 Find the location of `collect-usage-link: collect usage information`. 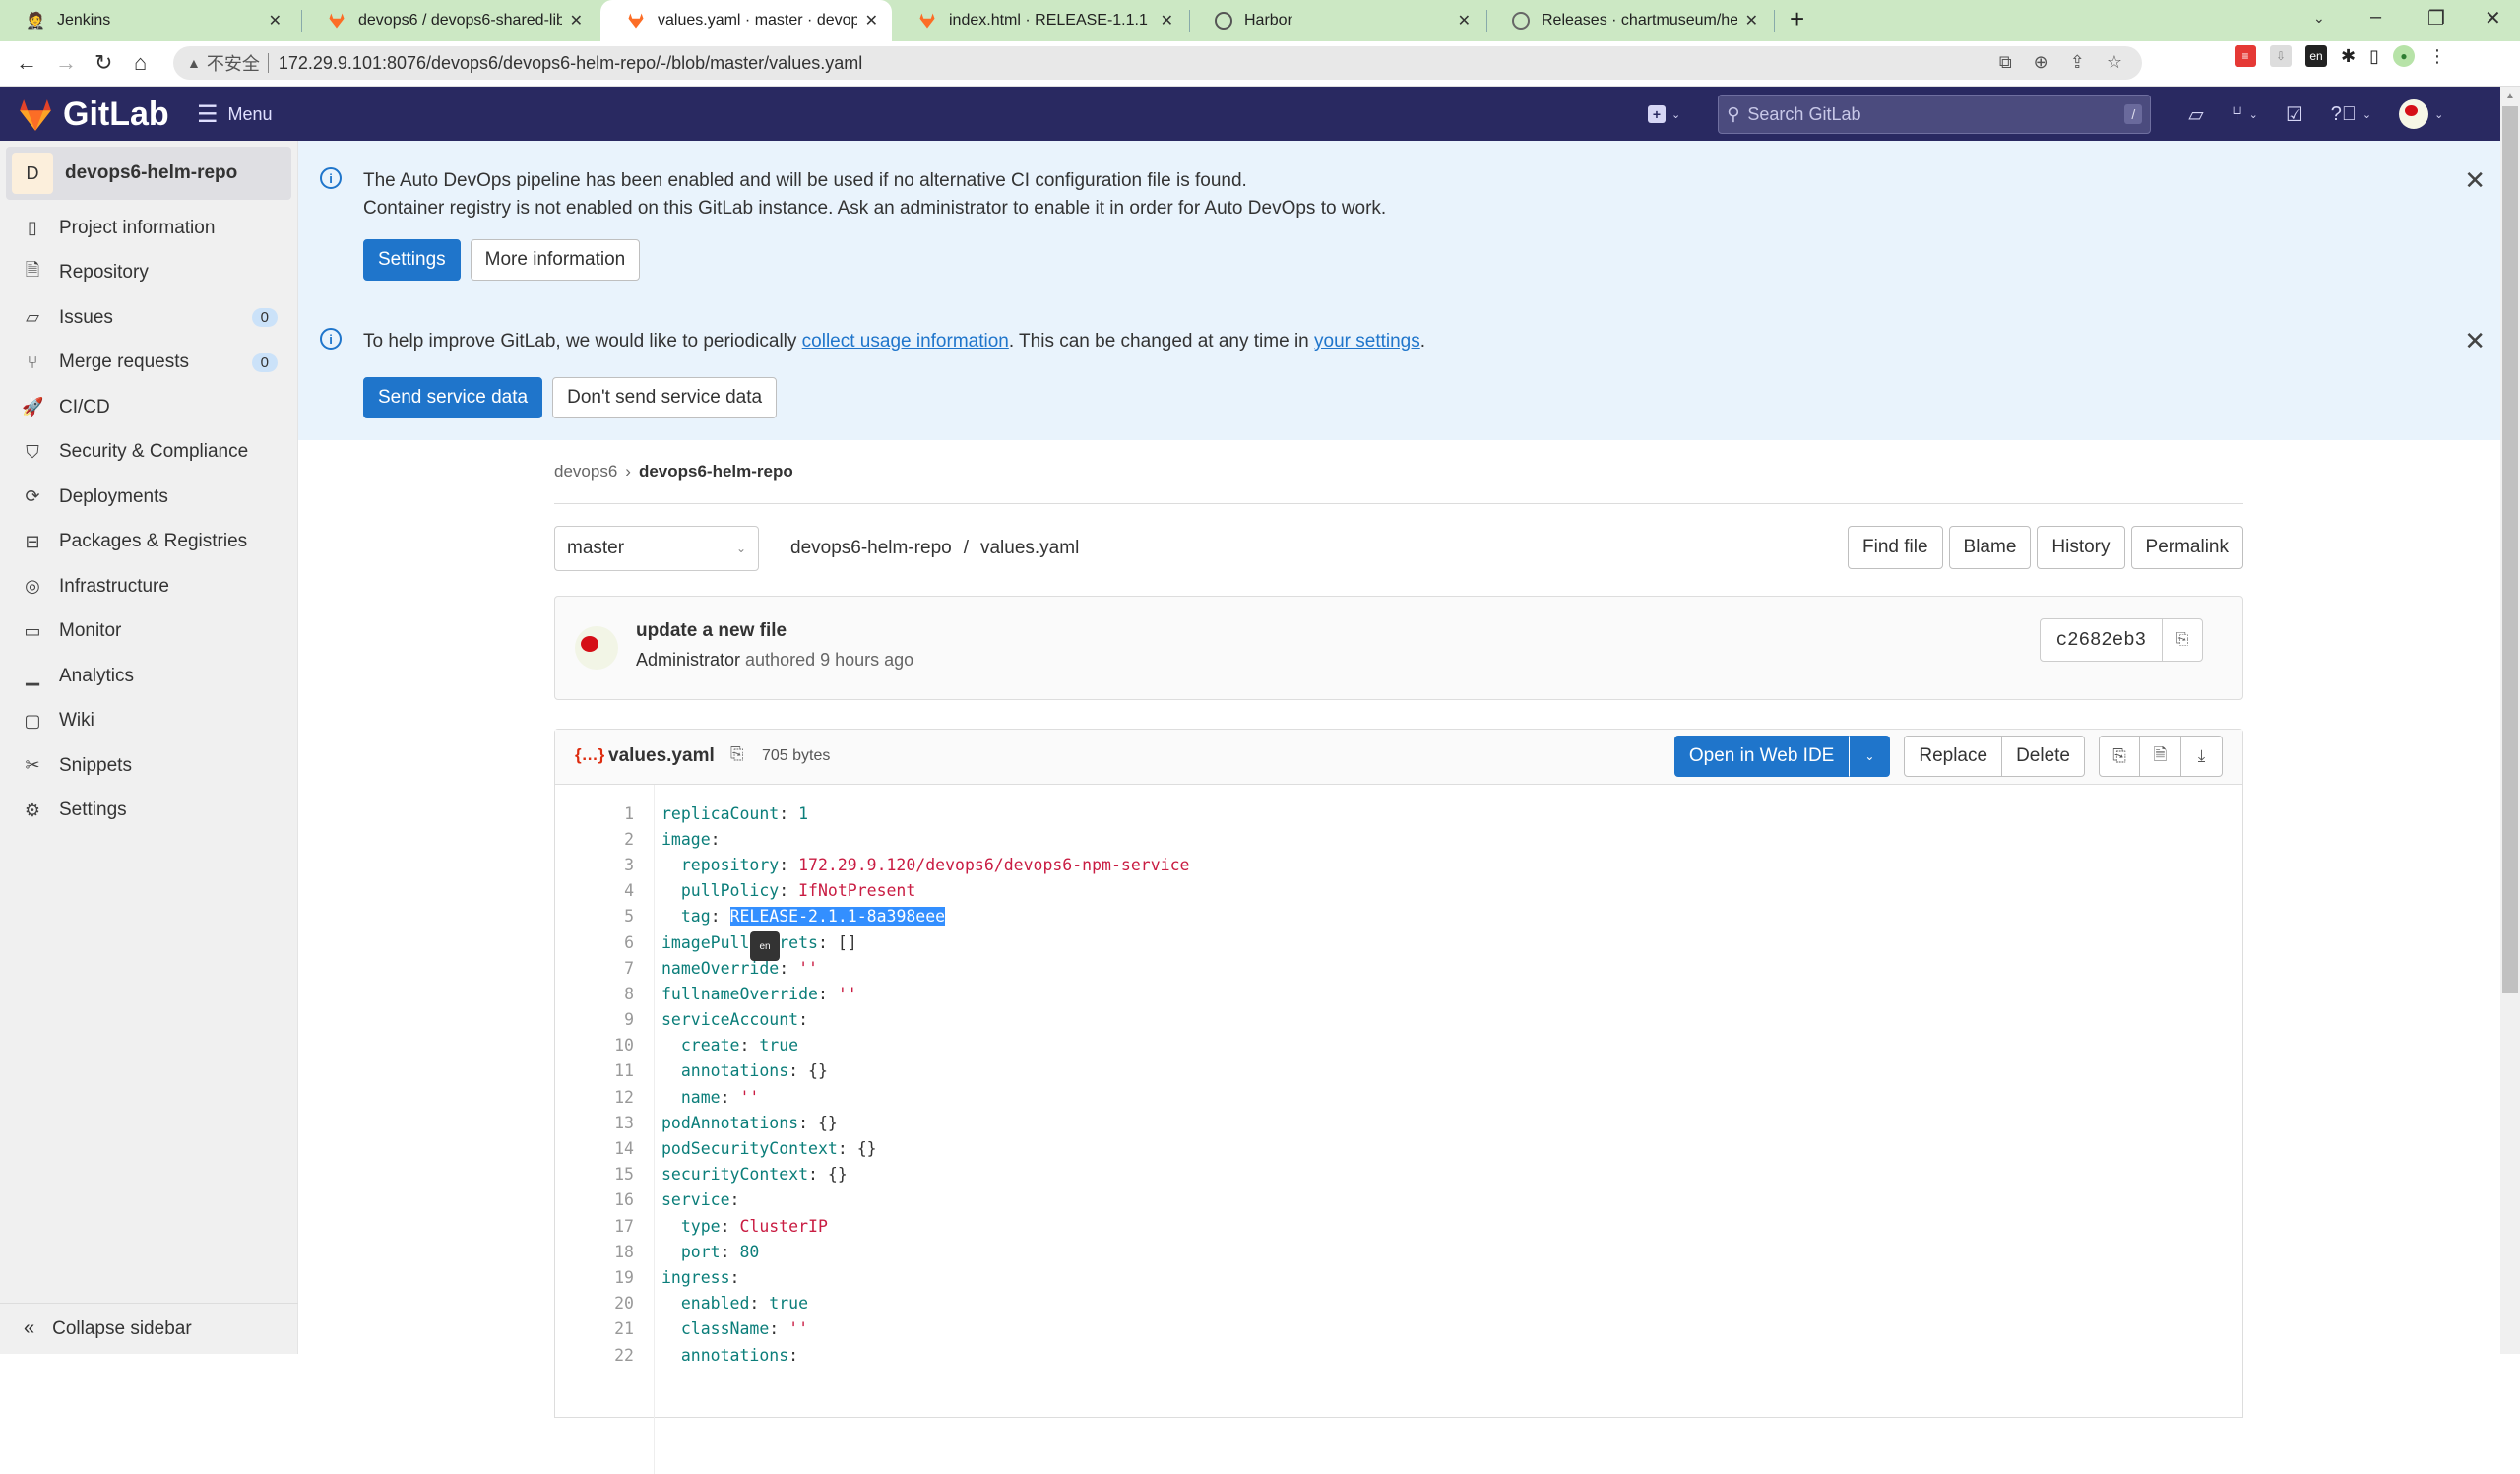

collect-usage-link: collect usage information is located at coordinates (905, 341).